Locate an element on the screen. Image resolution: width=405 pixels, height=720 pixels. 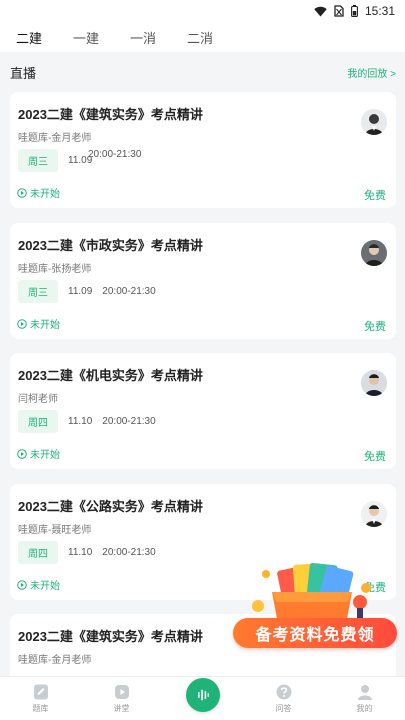
nav-label: 问答 is located at coordinates (283, 708).